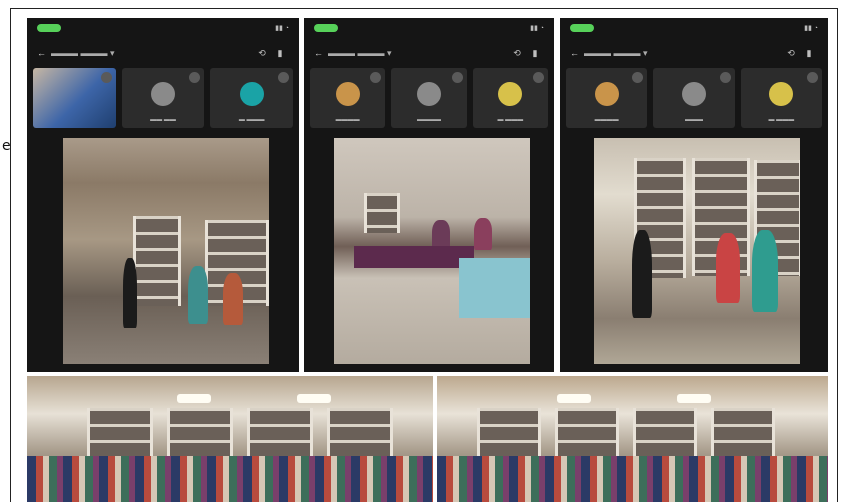 The width and height of the screenshot is (843, 502). What do you see at coordinates (693, 120) in the screenshot?
I see `participant-name: ▬▬▬` at bounding box center [693, 120].